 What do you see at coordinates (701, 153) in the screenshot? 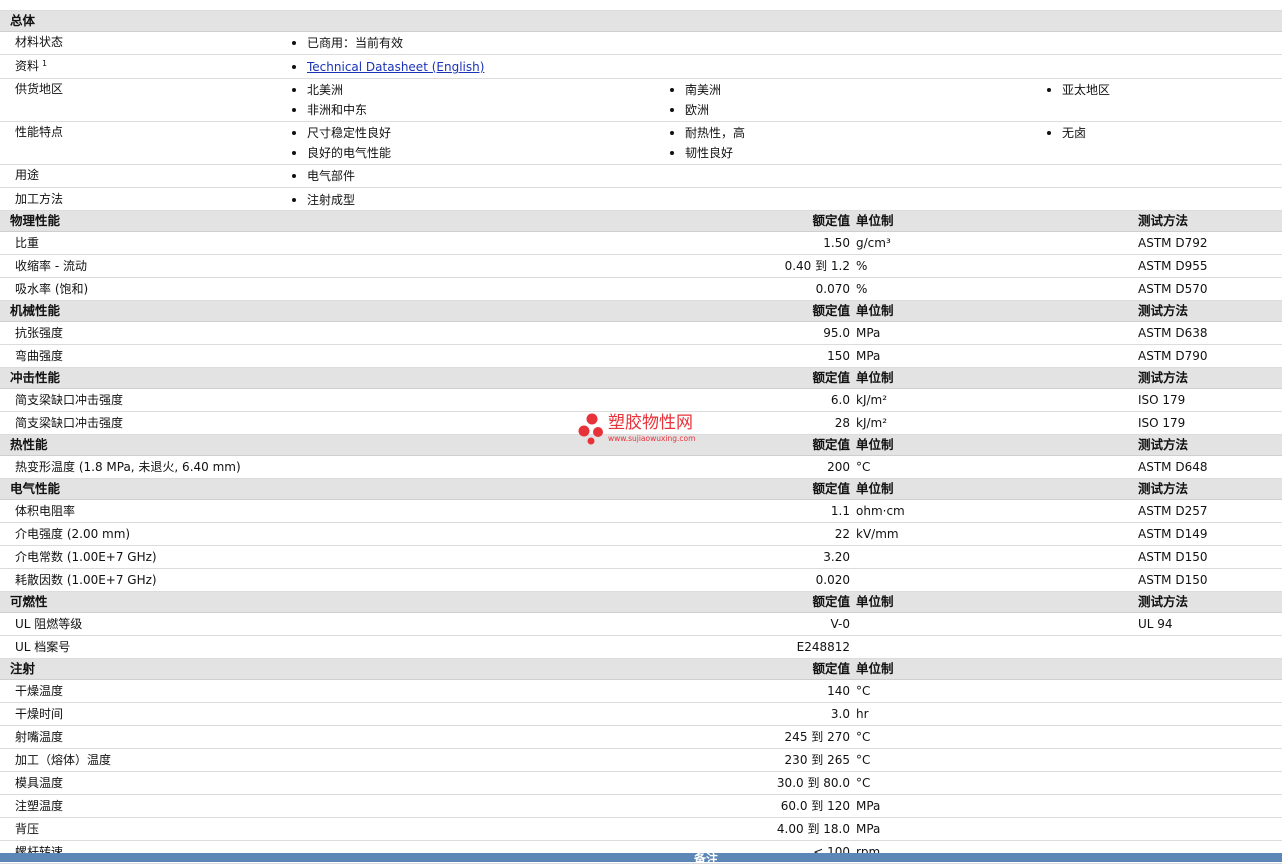
I see `bullet-item: 韧性良好` at bounding box center [701, 153].